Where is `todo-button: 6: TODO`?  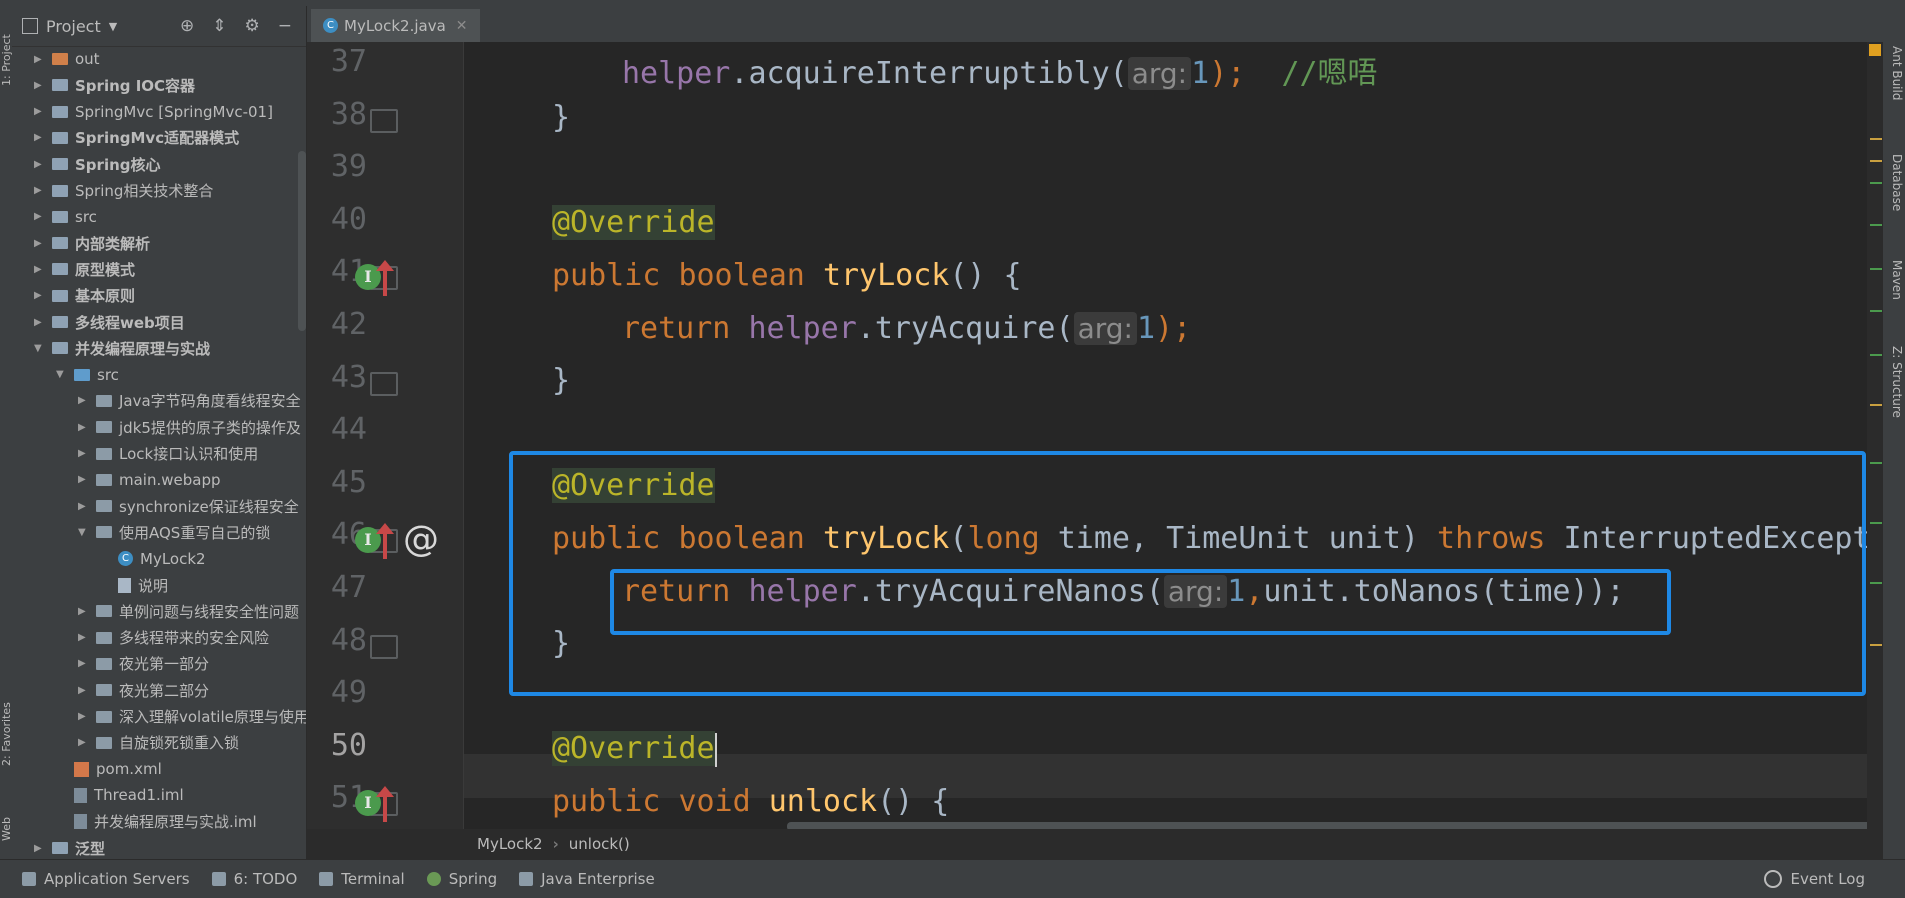
todo-button: 6: TODO is located at coordinates (254, 879).